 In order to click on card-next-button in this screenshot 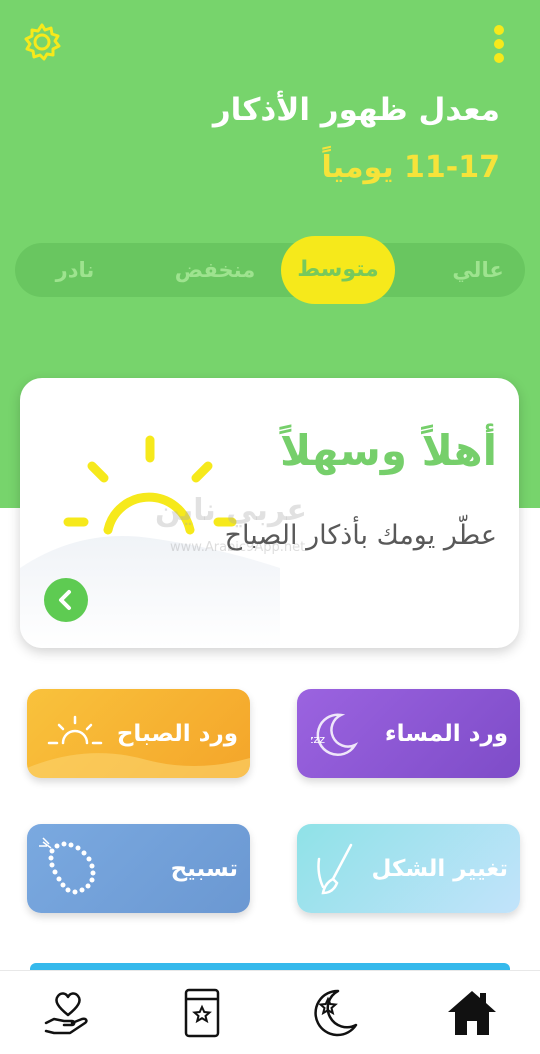, I will do `click(66, 600)`.